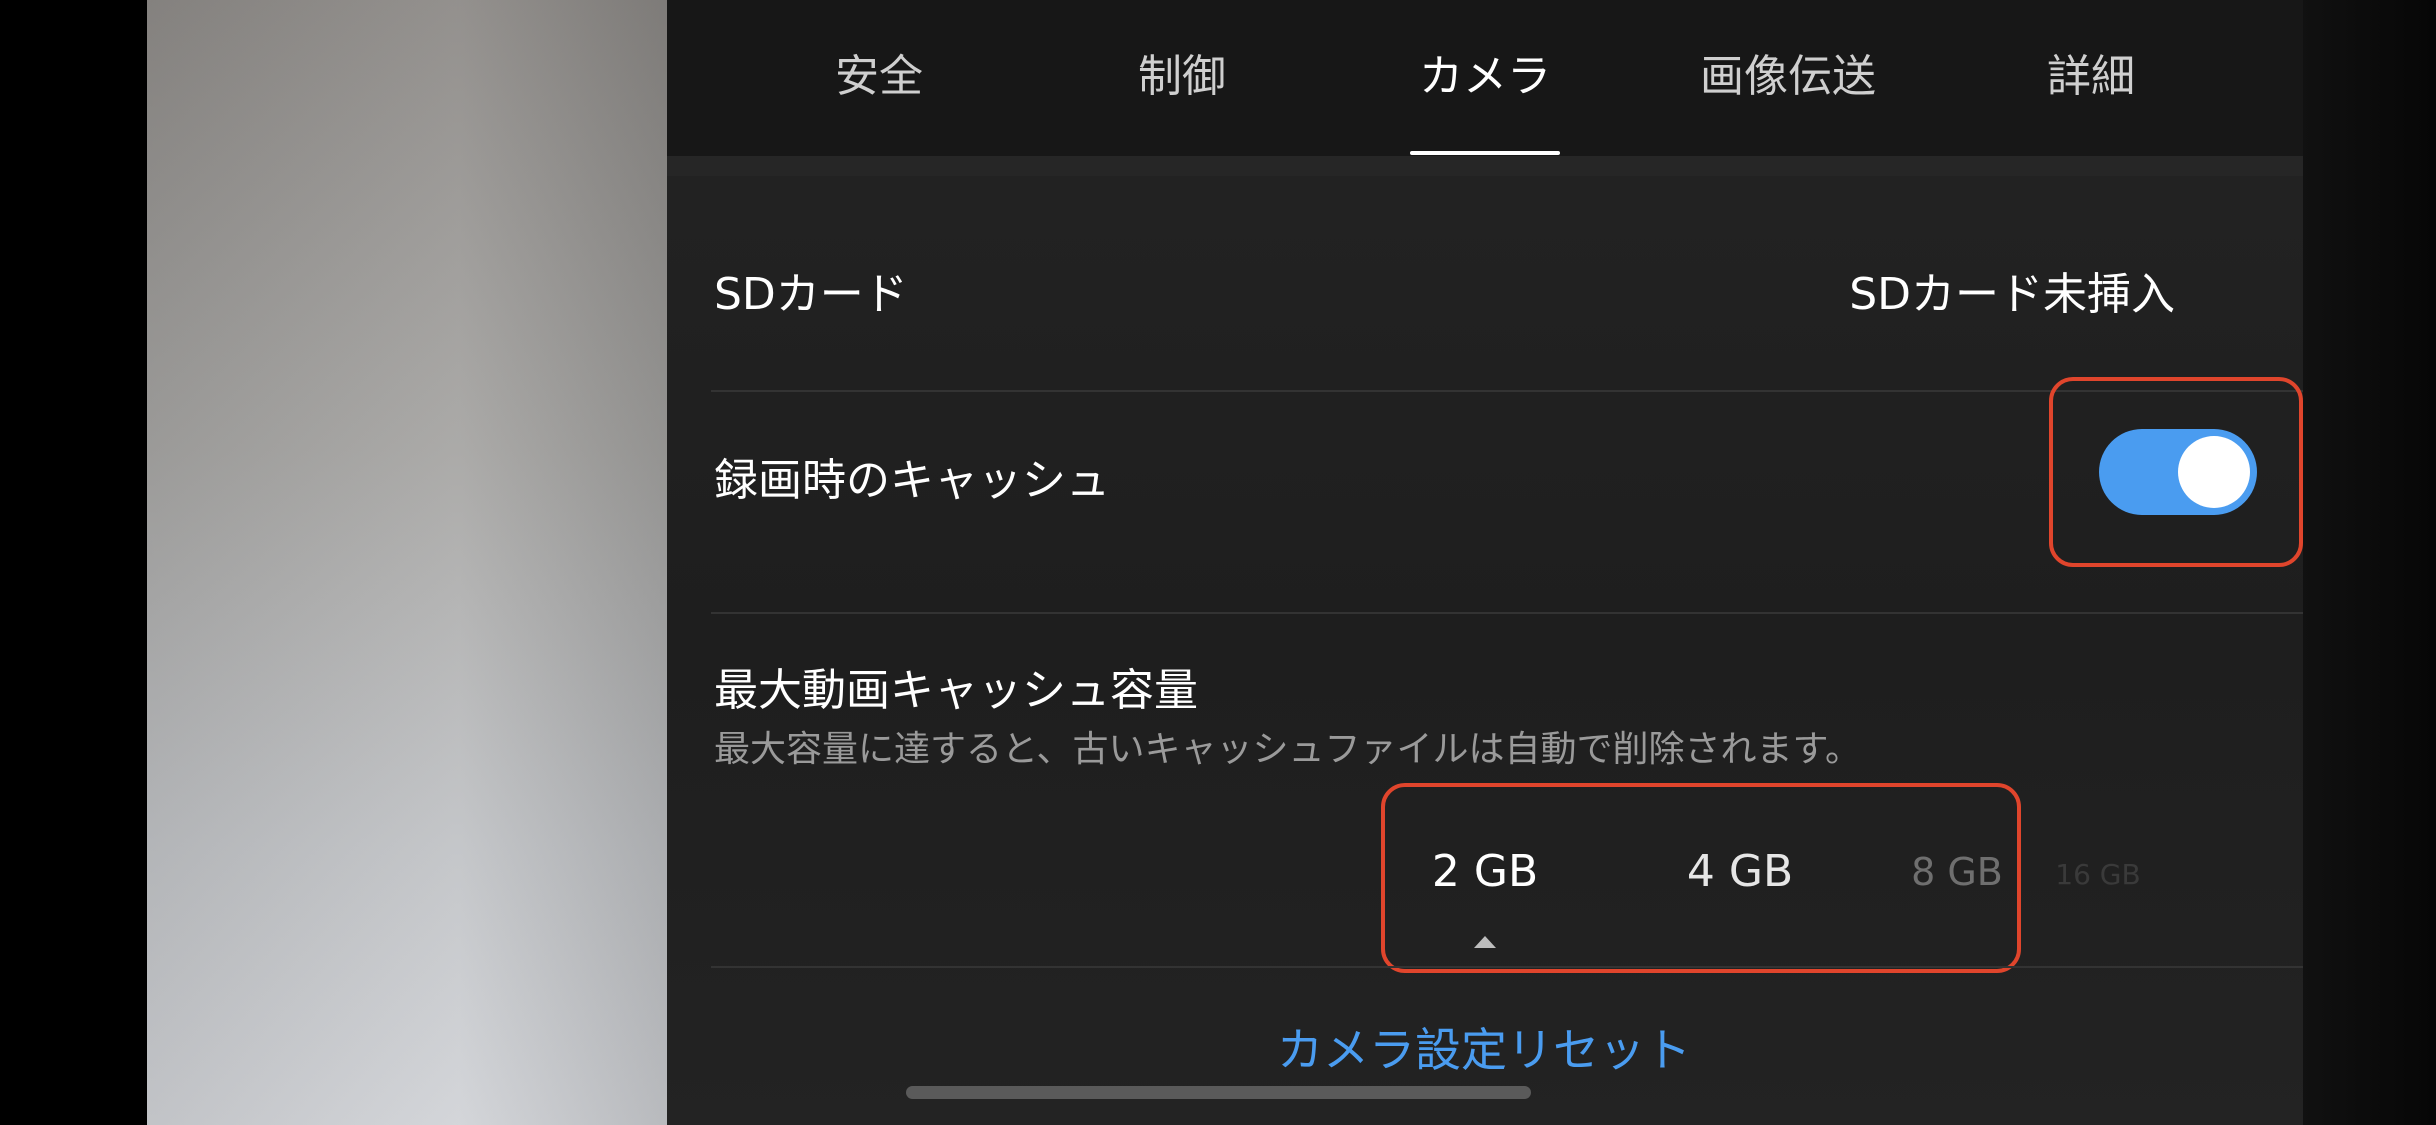 Image resolution: width=2436 pixels, height=1125 pixels. What do you see at coordinates (879, 77) in the screenshot?
I see `tab-safety: 安全` at bounding box center [879, 77].